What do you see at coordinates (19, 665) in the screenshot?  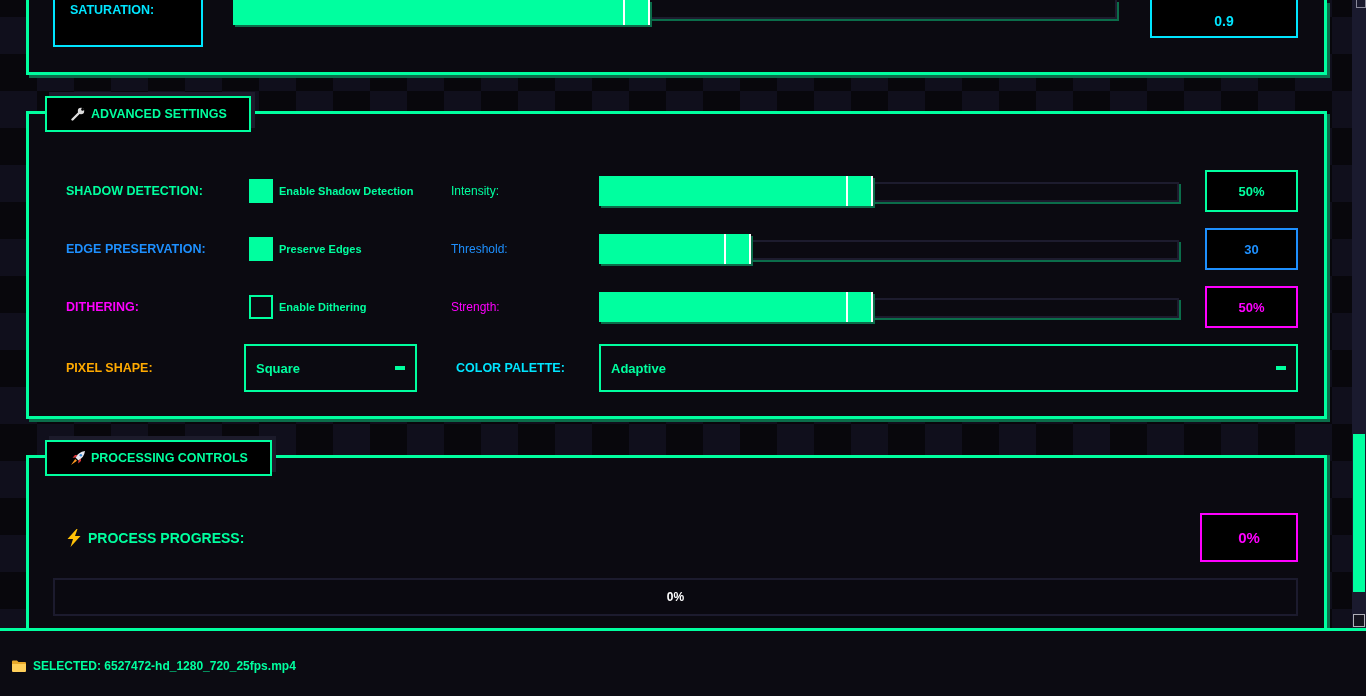 I see `folder-icon` at bounding box center [19, 665].